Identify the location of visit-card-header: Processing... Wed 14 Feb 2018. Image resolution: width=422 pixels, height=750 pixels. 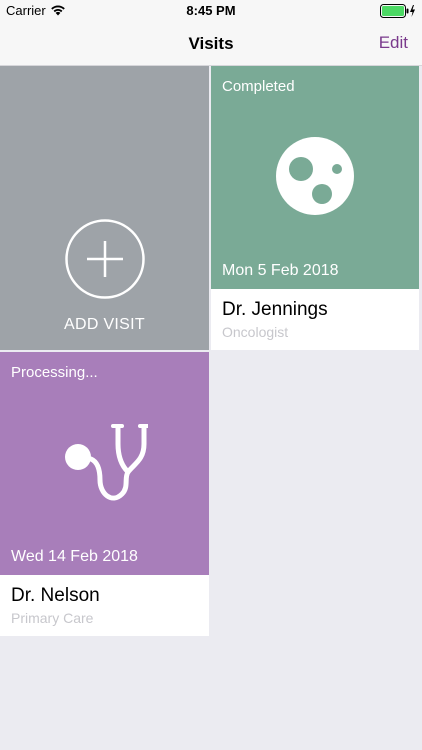
(104, 463).